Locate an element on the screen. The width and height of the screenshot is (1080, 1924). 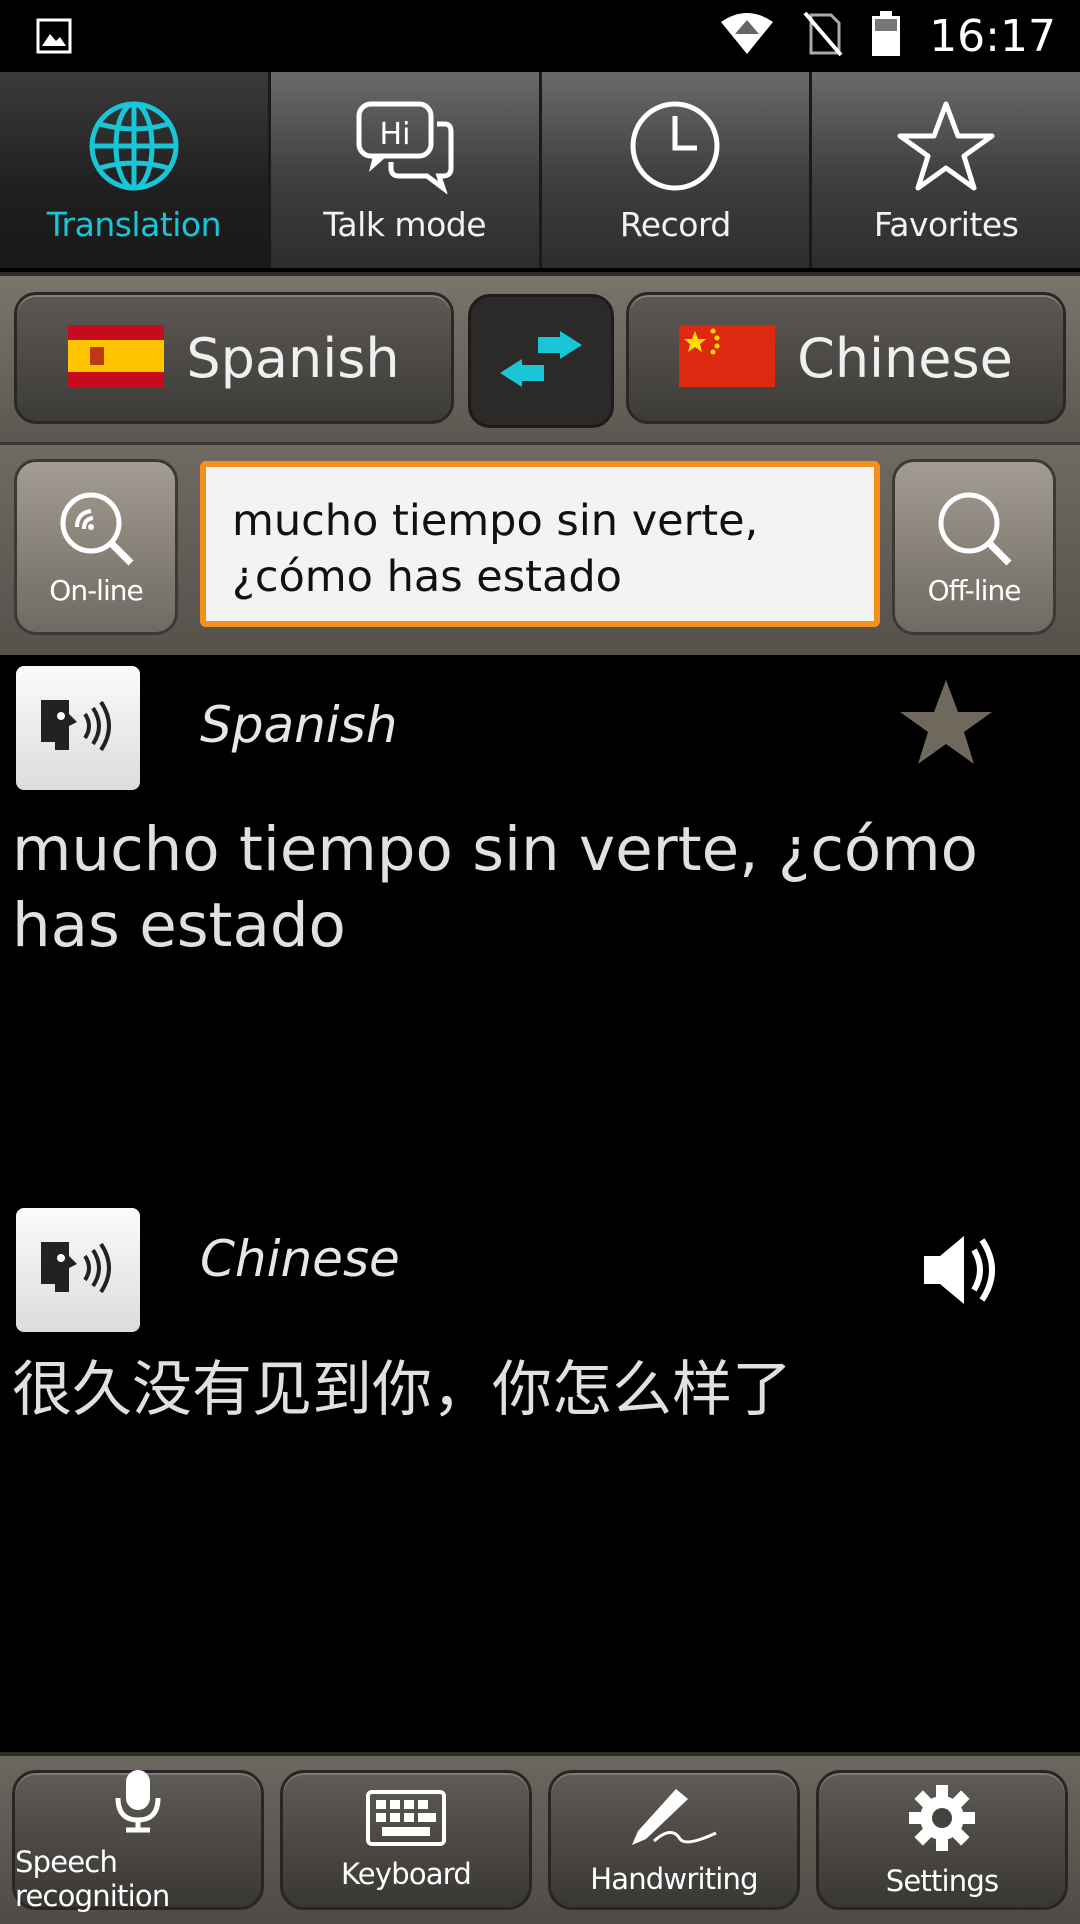
tab-record: Record is located at coordinates (677, 170).